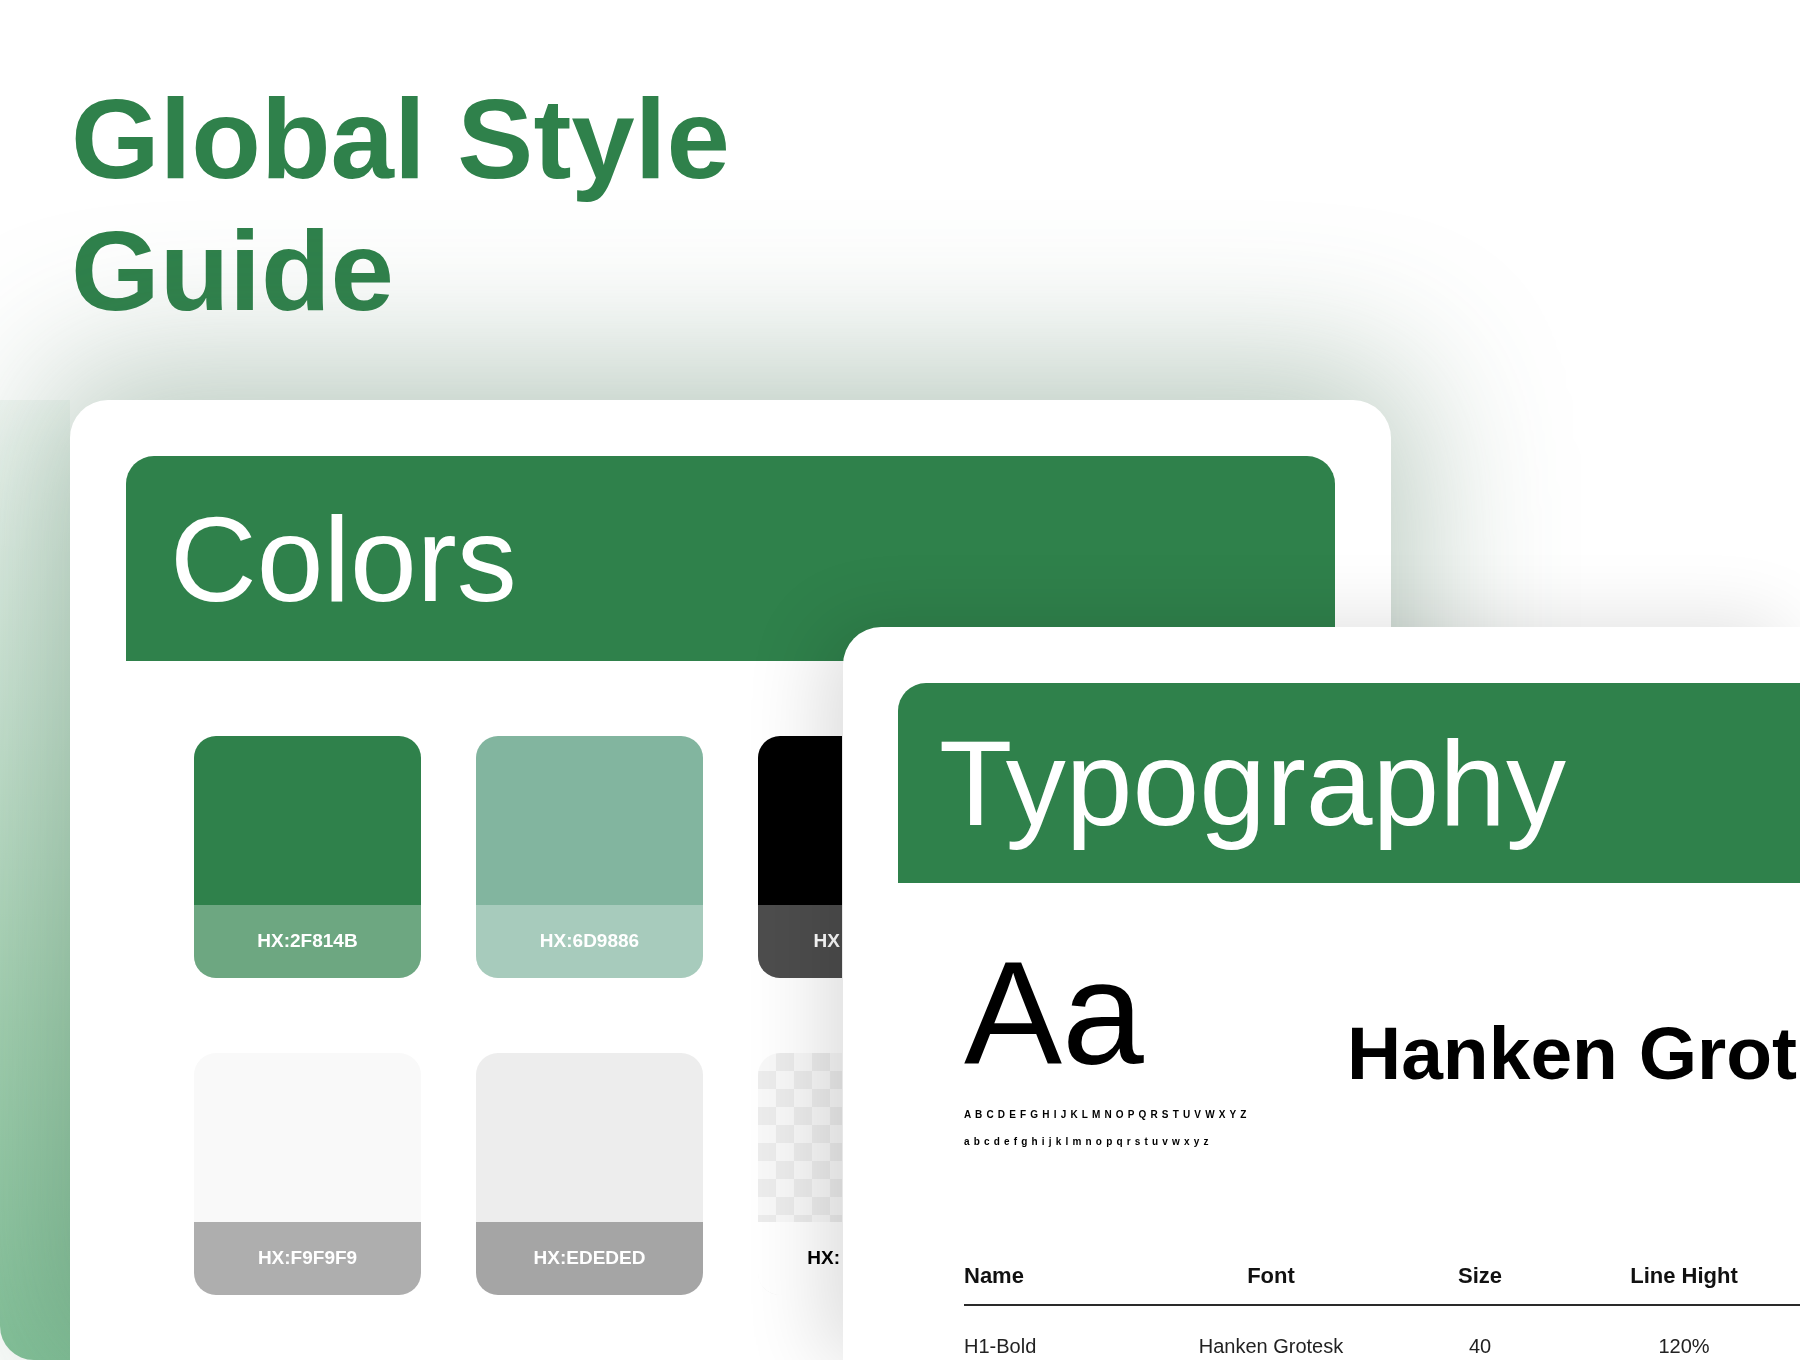  I want to click on column-header: Font, so click(1271, 1276).